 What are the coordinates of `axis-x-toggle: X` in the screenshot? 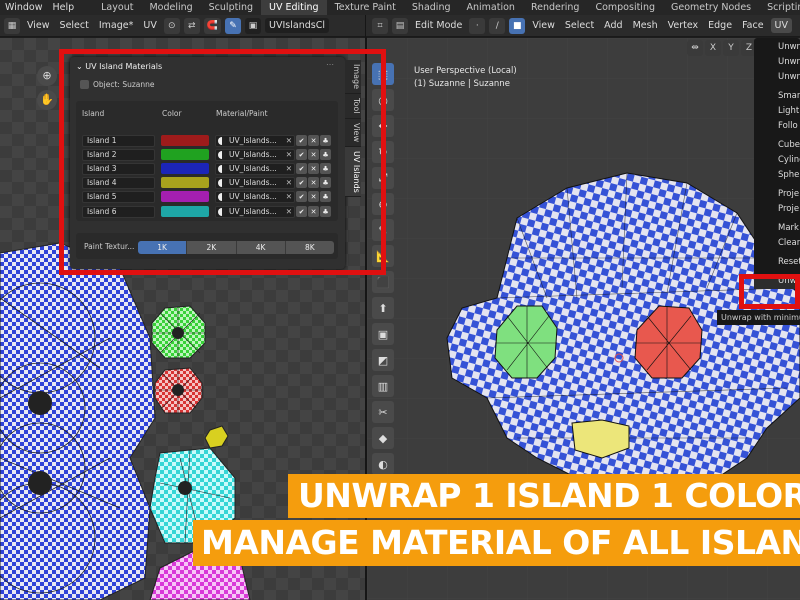 It's located at (713, 48).